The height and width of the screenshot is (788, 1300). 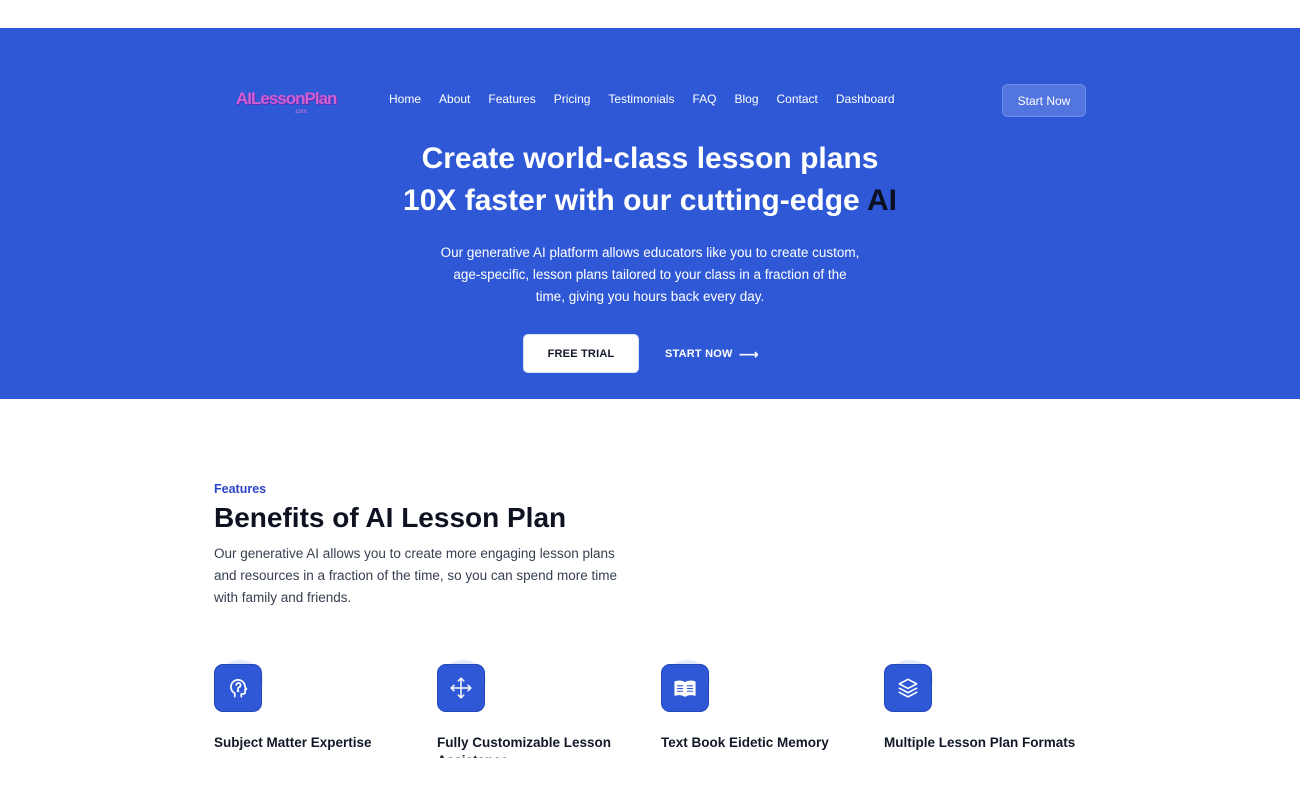 What do you see at coordinates (989, 705) in the screenshot?
I see `feature-card-formats: Multiple Lesson Plan Formats` at bounding box center [989, 705].